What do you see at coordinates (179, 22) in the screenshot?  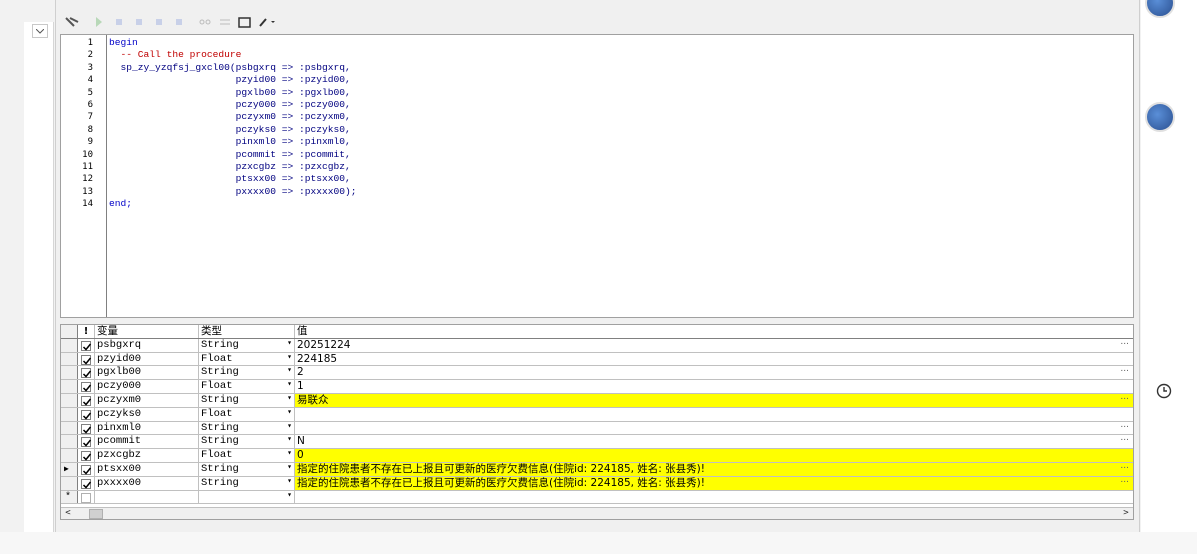 I see `stop-icon` at bounding box center [179, 22].